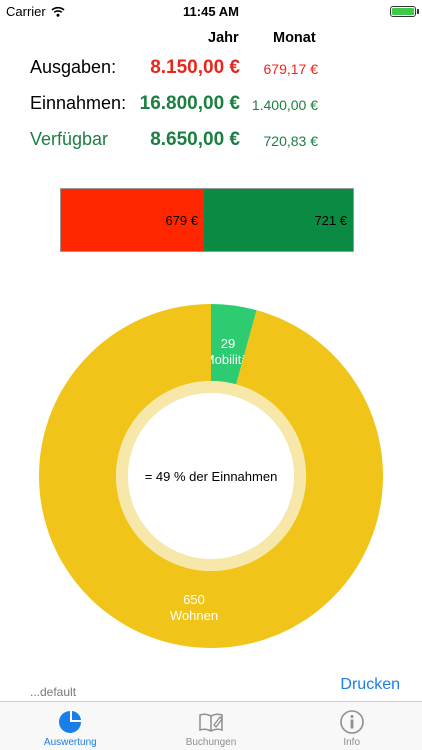  Describe the element at coordinates (211, 722) in the screenshot. I see `book-edit-icon` at that location.